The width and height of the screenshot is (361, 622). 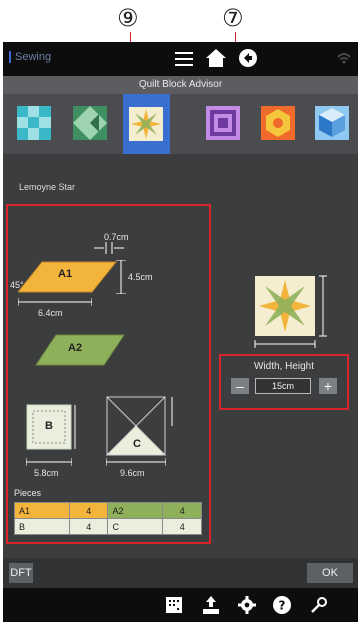 What do you see at coordinates (290, 311) in the screenshot?
I see `block-preview` at bounding box center [290, 311].